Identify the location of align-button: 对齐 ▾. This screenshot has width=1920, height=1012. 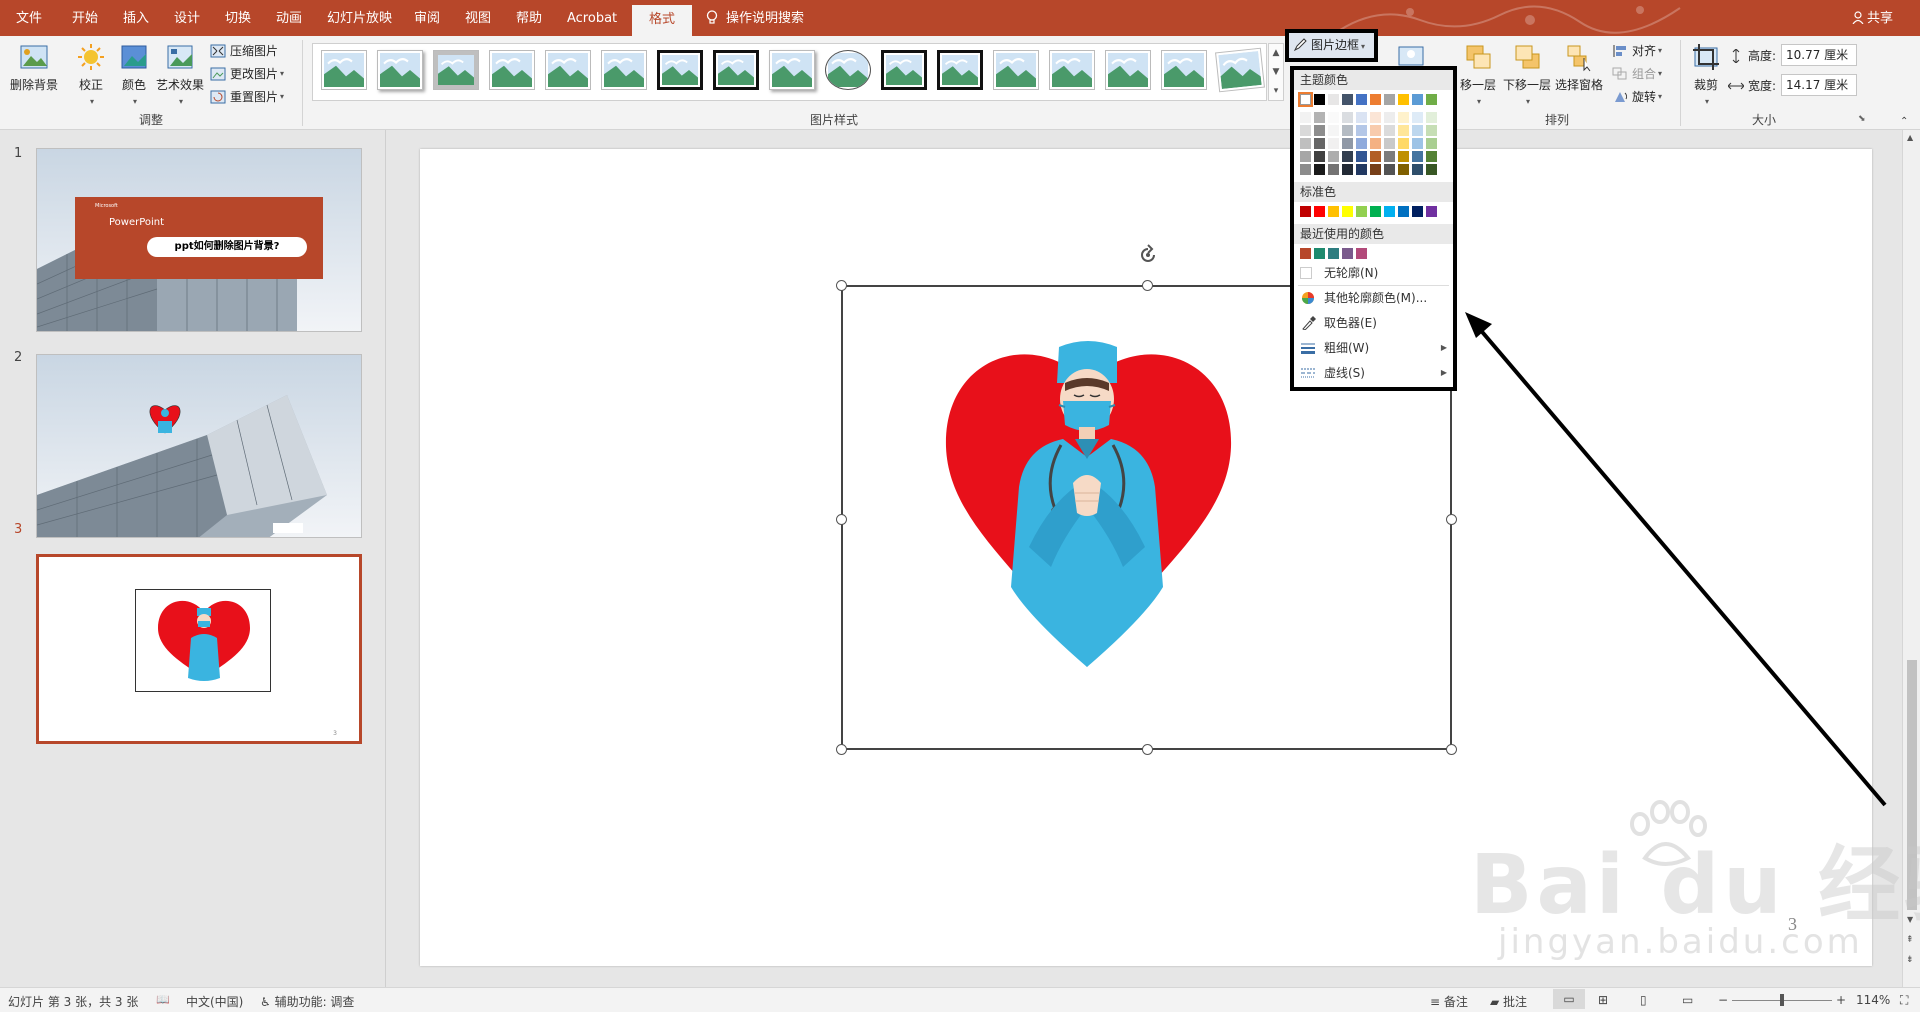
(1637, 50).